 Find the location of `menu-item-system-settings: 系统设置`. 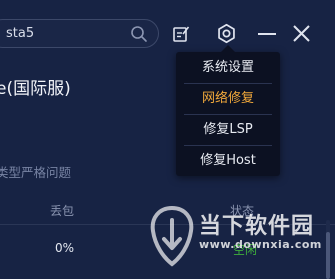

menu-item-system-settings: 系统设置 is located at coordinates (228, 68).